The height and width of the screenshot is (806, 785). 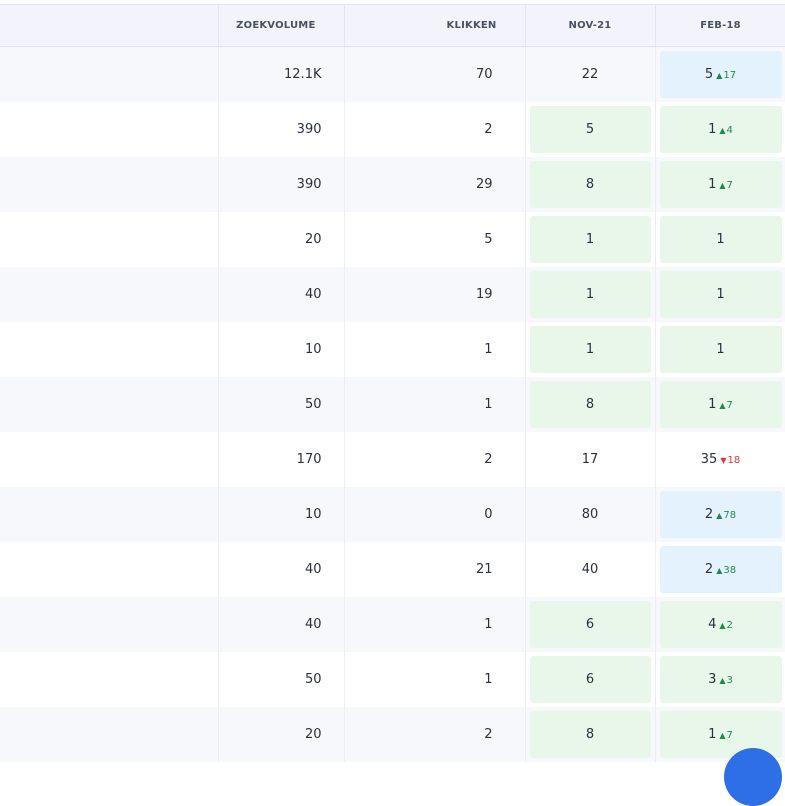 I want to click on position-change-value: 7, so click(x=729, y=185).